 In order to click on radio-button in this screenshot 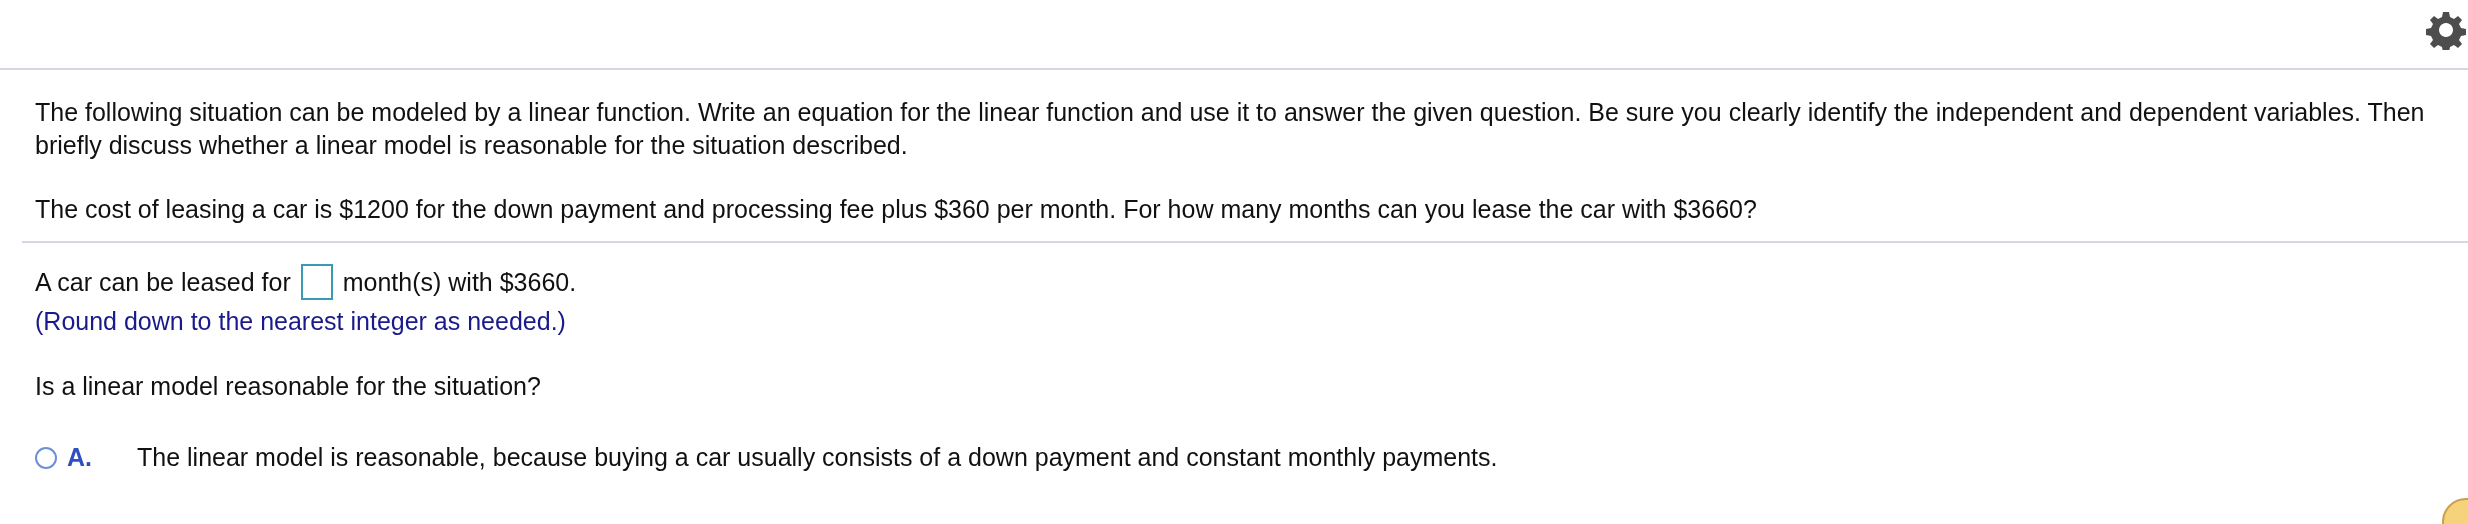, I will do `click(46, 457)`.